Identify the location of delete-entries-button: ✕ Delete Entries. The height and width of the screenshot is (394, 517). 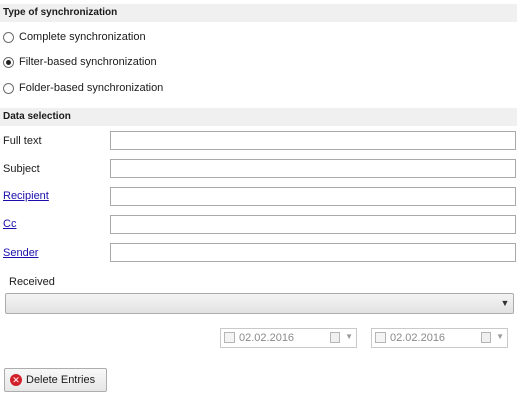
(55, 380).